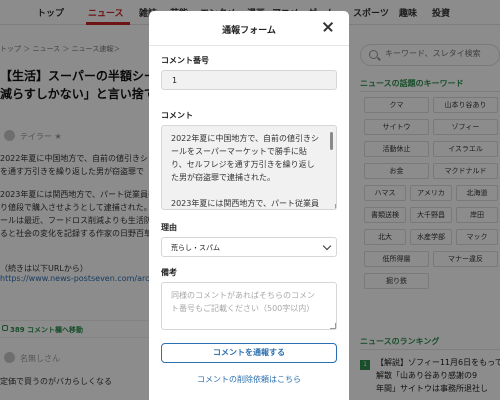  Describe the element at coordinates (249, 379) in the screenshot. I see `deletion-request-link: コメントの削除依頼はこちら` at that location.